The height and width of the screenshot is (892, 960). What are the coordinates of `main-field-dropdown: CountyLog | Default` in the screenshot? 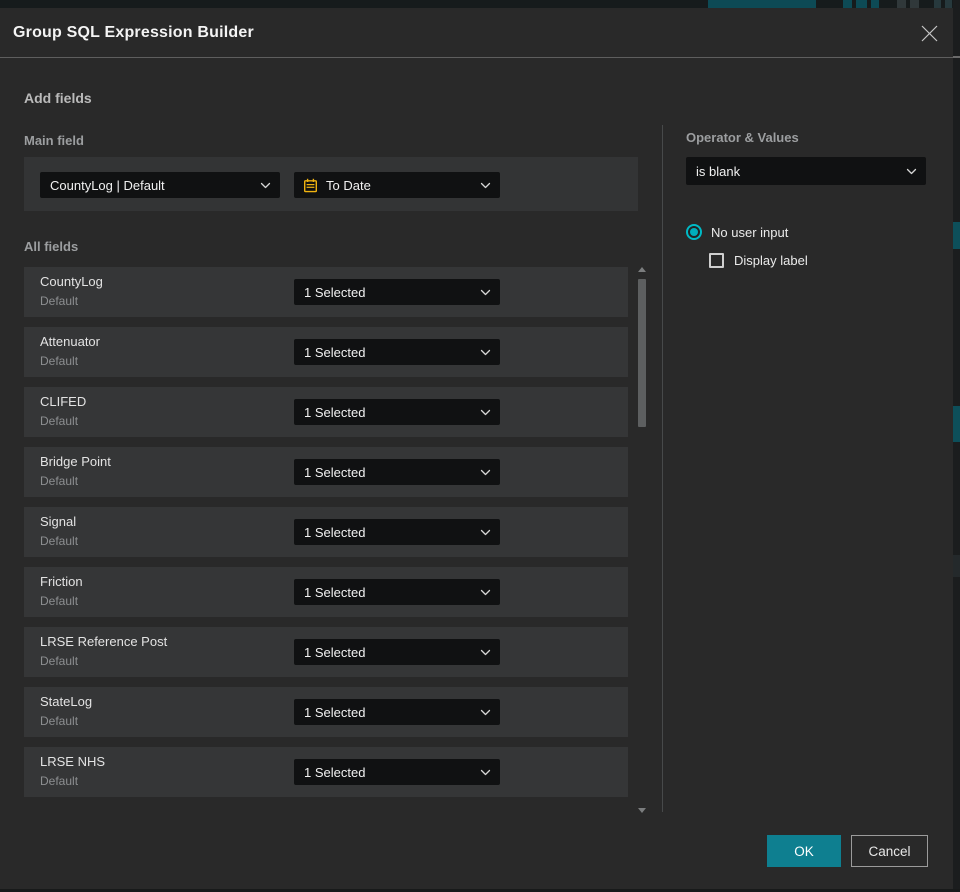 It's located at (160, 185).